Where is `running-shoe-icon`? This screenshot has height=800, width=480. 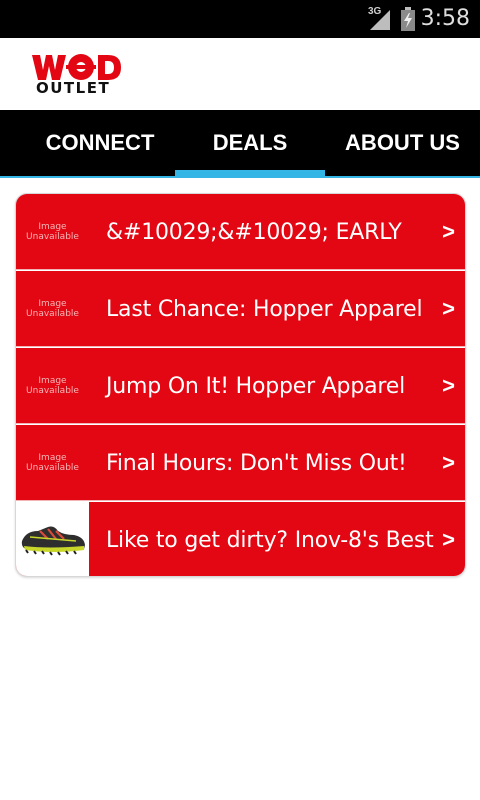
running-shoe-icon is located at coordinates (53, 541).